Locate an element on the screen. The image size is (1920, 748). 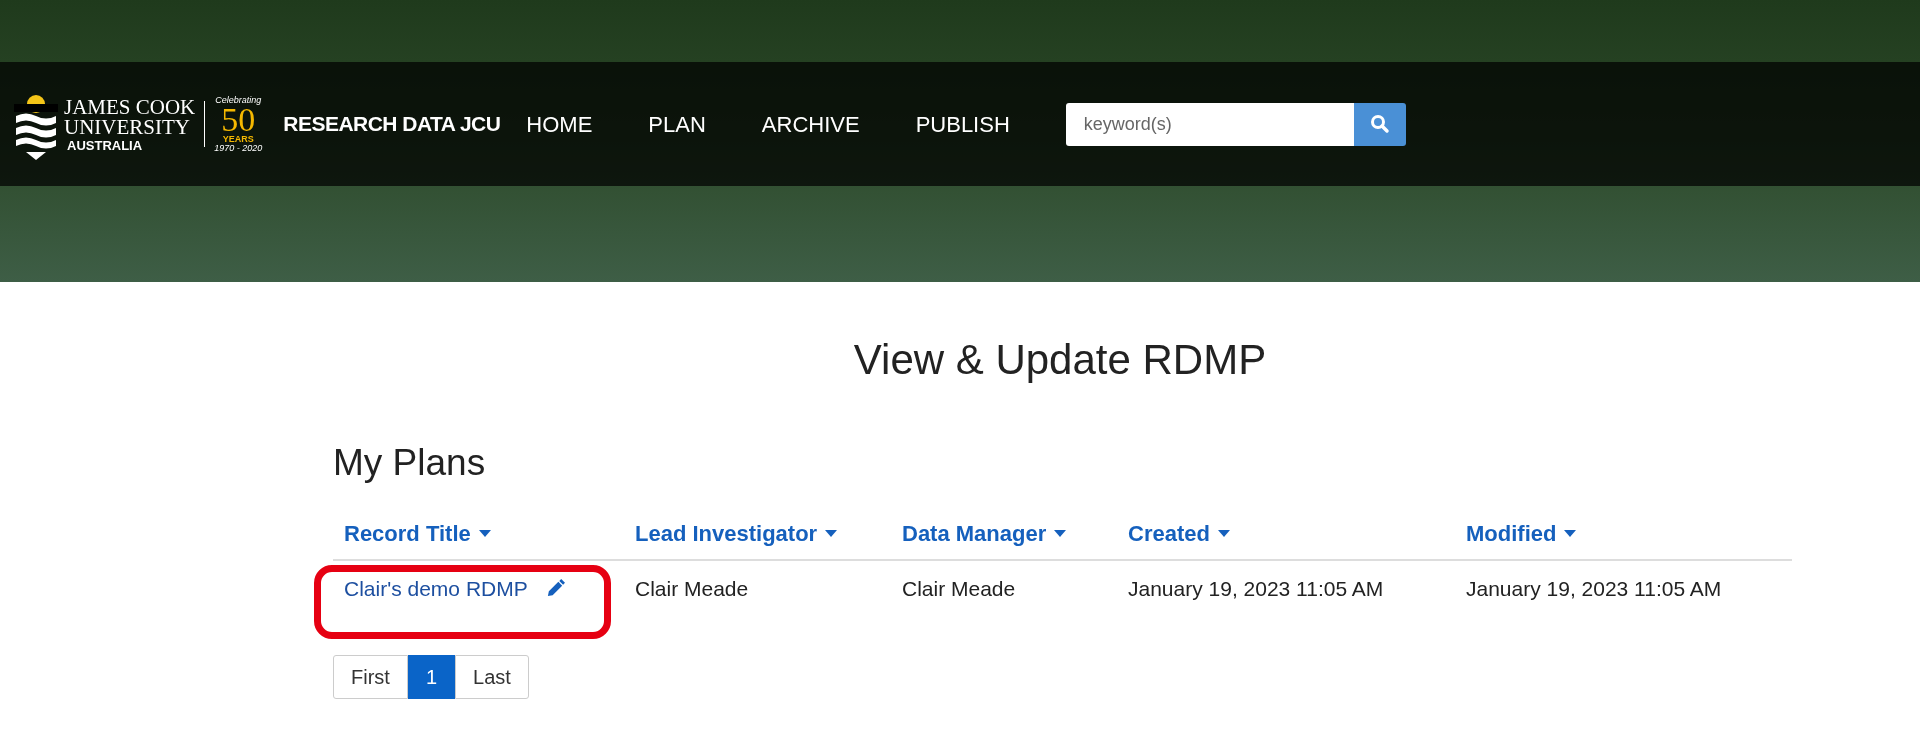
column-header-link: Lead Investigator is located at coordinates (726, 533).